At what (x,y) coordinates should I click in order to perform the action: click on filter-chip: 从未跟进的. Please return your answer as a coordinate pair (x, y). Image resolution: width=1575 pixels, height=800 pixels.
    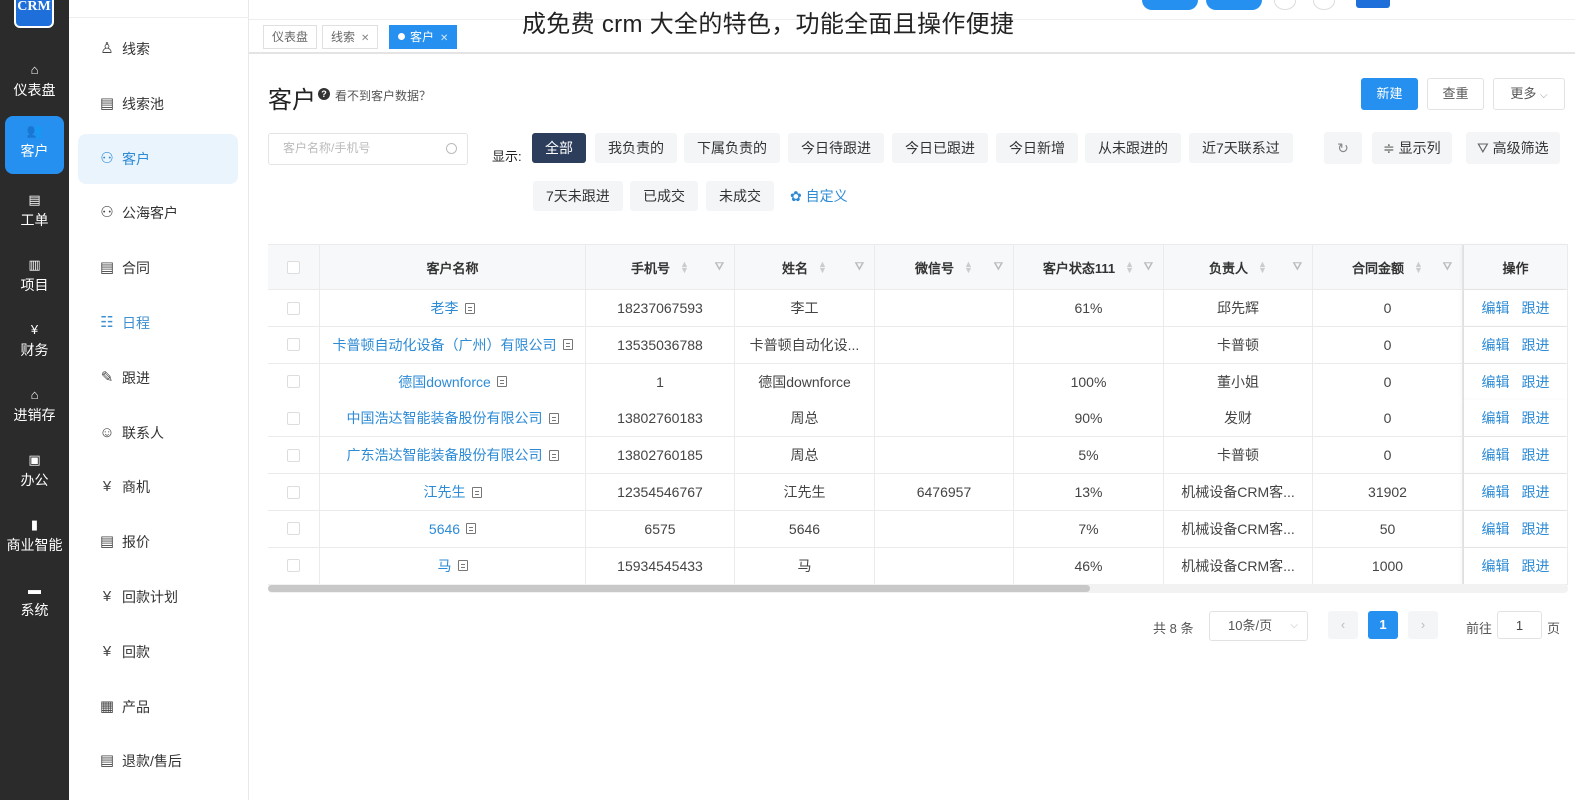
    Looking at the image, I should click on (1133, 148).